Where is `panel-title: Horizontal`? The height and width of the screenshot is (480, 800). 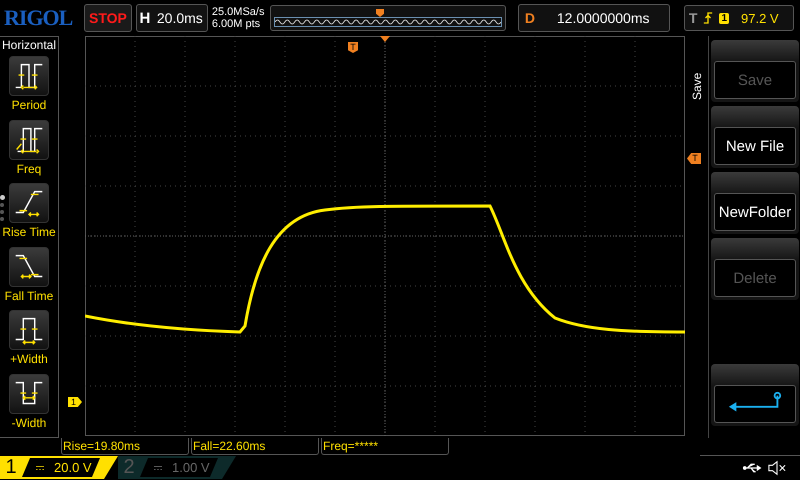 panel-title: Horizontal is located at coordinates (29, 45).